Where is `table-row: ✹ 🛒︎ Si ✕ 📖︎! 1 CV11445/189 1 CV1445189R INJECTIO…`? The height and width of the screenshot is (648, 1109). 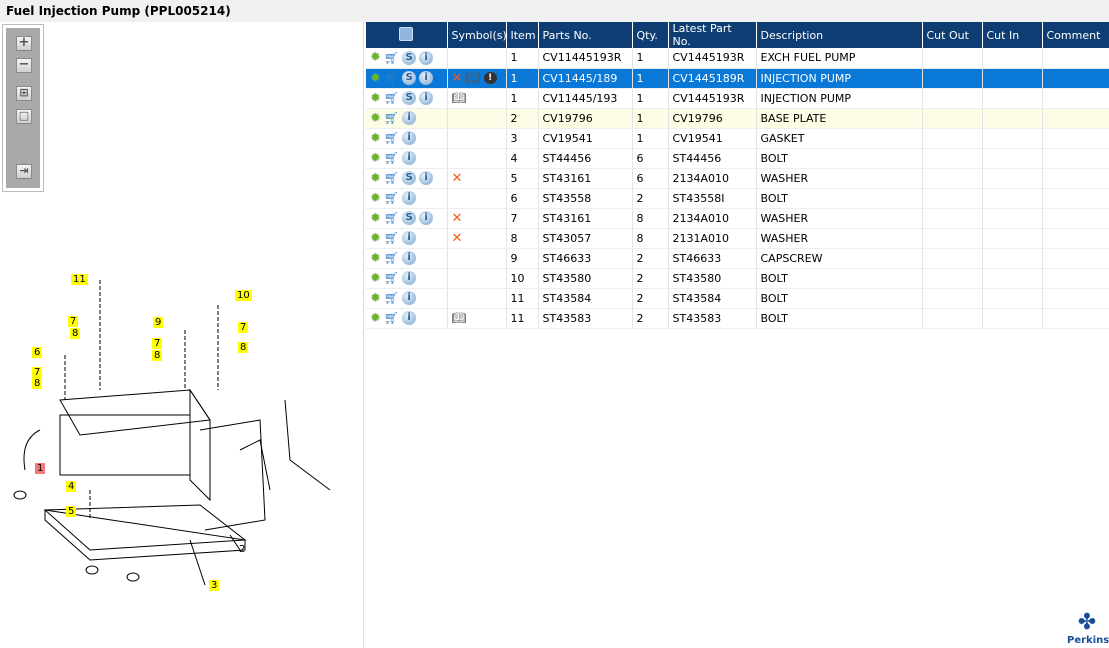 table-row: ✹ 🛒︎ Si ✕ 📖︎! 1 CV11445/189 1 CV1445189R INJECTIO… is located at coordinates (737, 78).